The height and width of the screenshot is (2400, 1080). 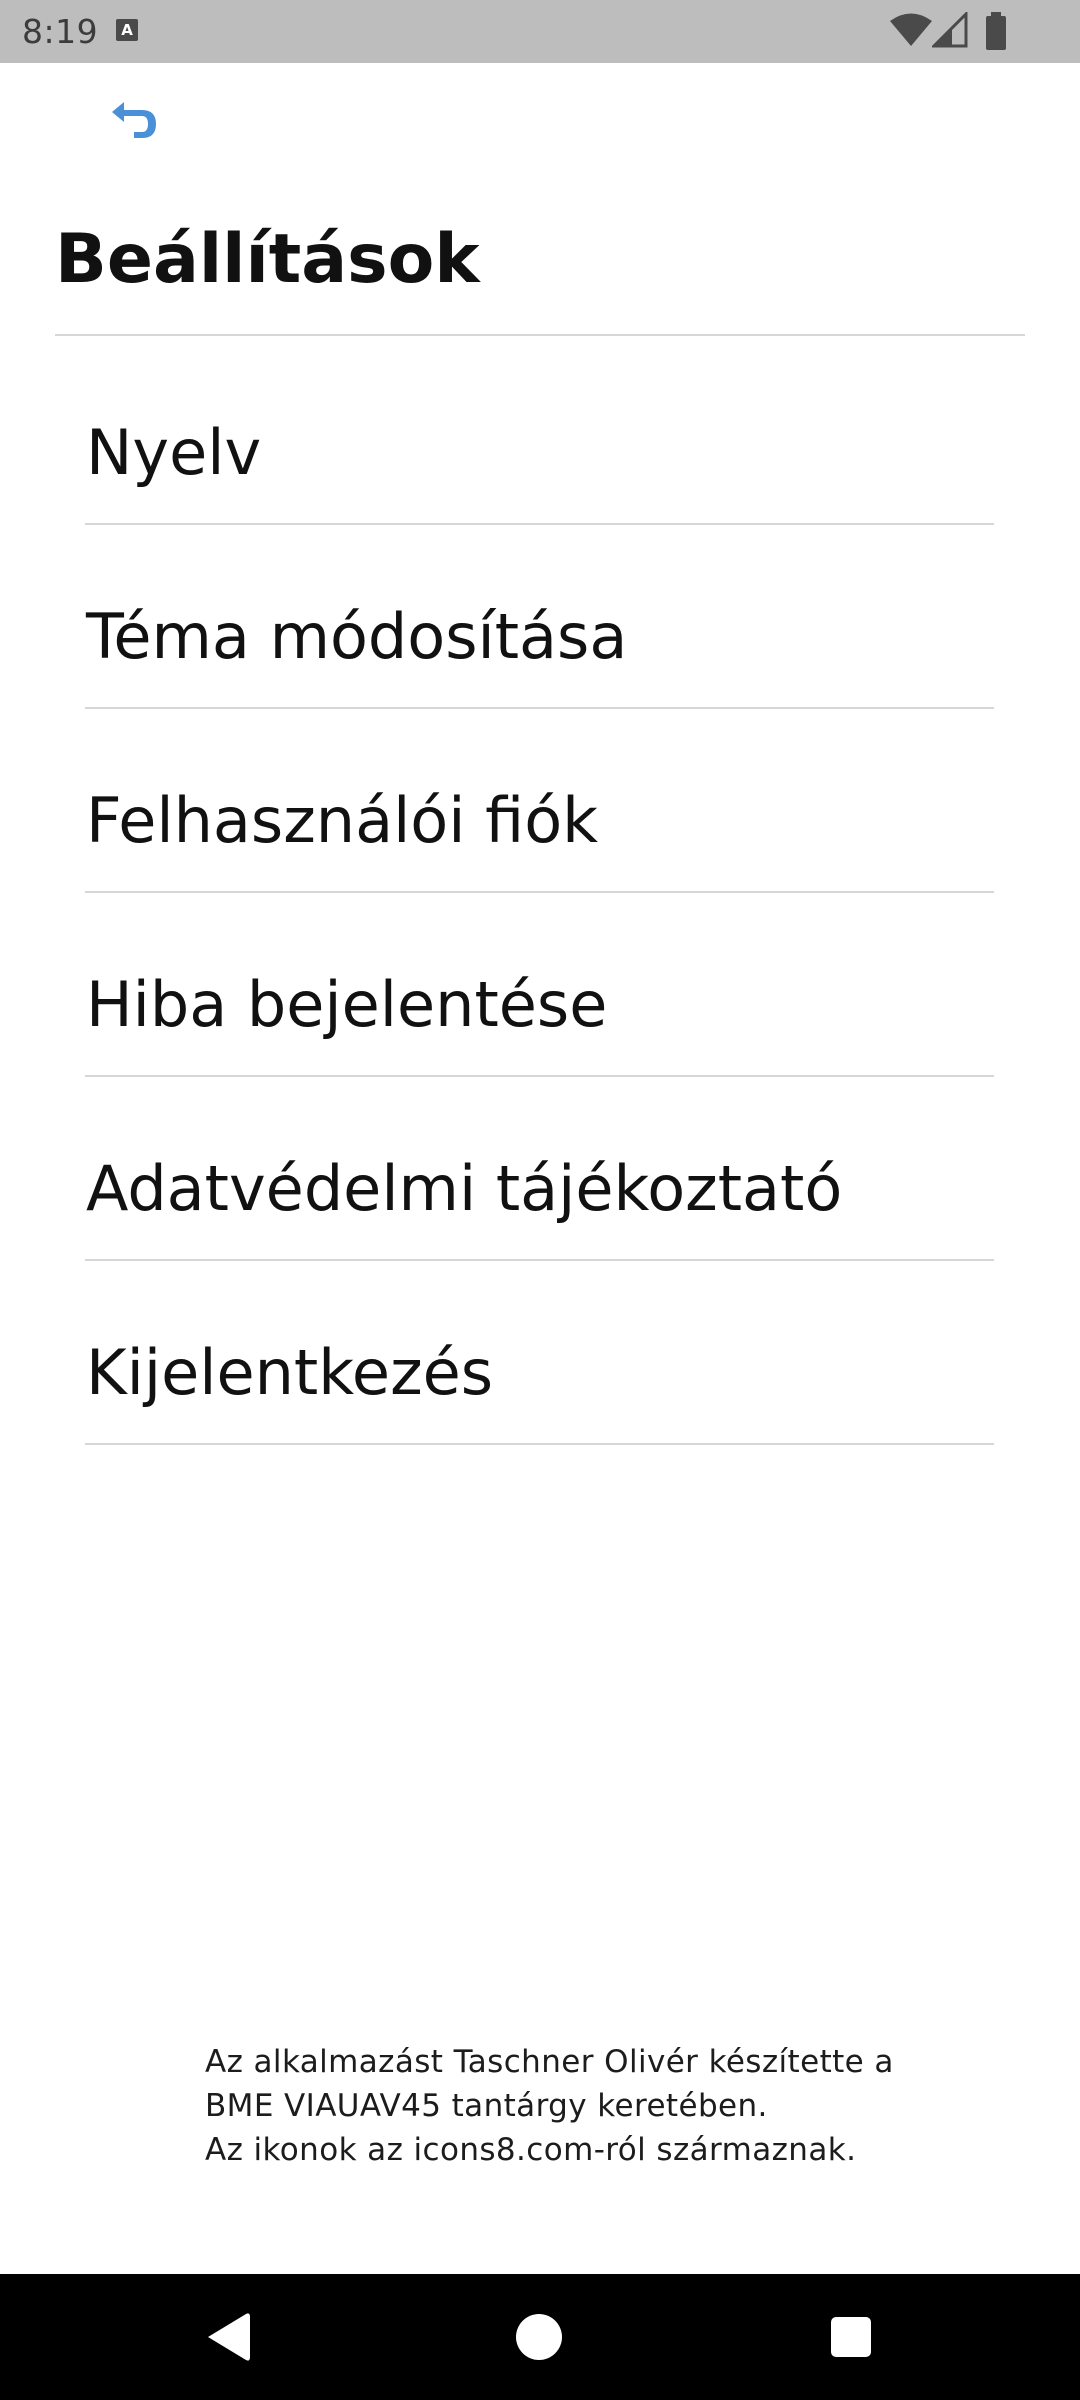 What do you see at coordinates (174, 452) in the screenshot?
I see `menu-item-label: Nyelv` at bounding box center [174, 452].